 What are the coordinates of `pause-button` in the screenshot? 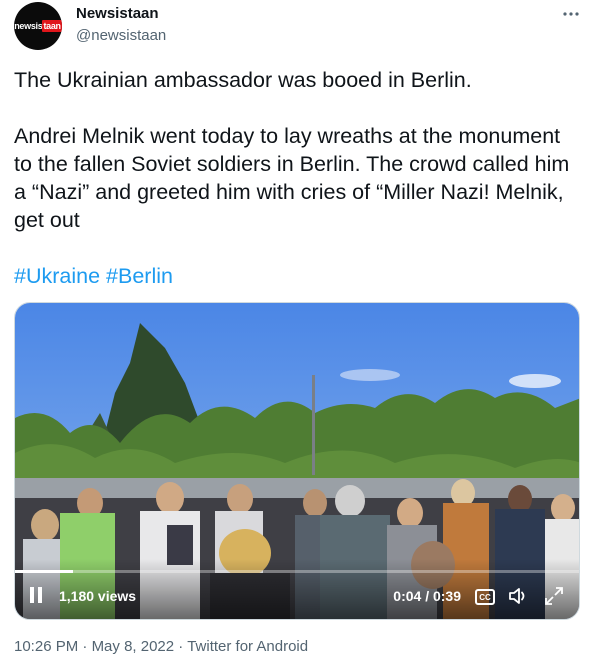 It's located at (37, 595).